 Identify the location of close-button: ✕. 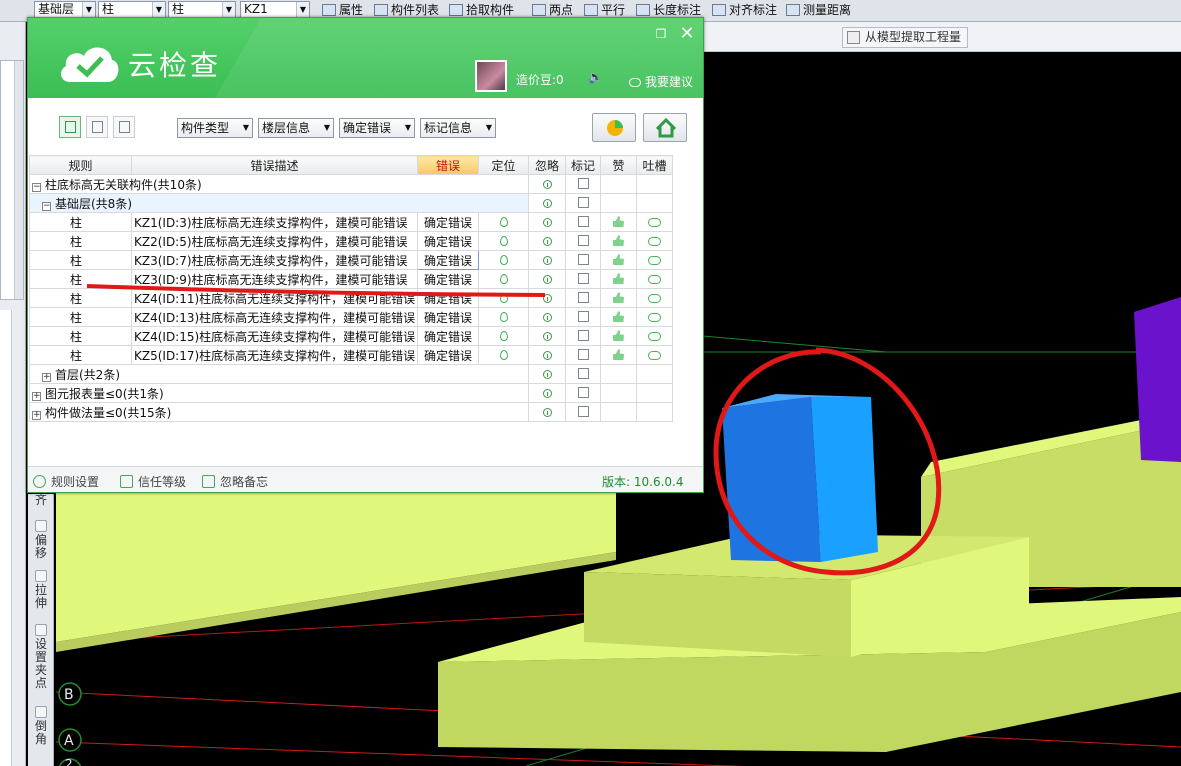
(687, 34).